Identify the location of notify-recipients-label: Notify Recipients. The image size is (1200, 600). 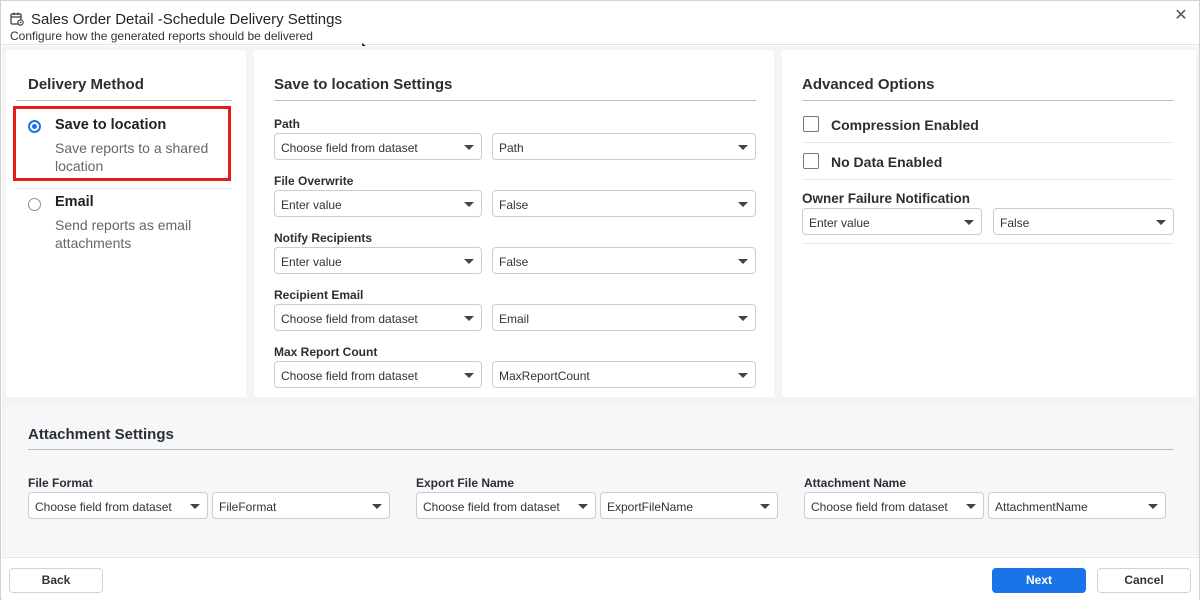
(323, 238).